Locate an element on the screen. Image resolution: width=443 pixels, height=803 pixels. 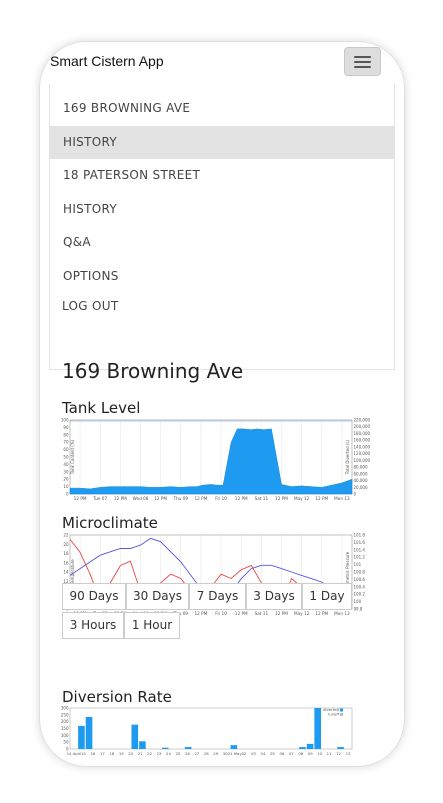
range-1-day-button: 1 Day is located at coordinates (327, 596).